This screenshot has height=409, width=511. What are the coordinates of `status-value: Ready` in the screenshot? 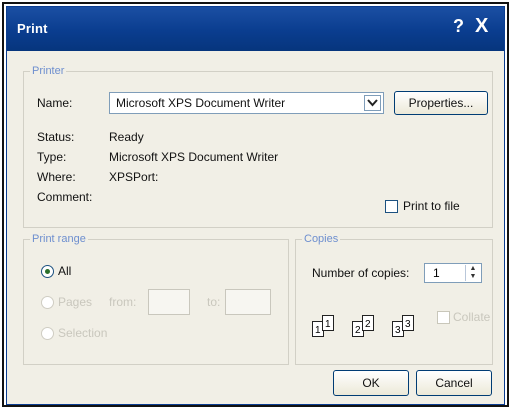 It's located at (126, 137).